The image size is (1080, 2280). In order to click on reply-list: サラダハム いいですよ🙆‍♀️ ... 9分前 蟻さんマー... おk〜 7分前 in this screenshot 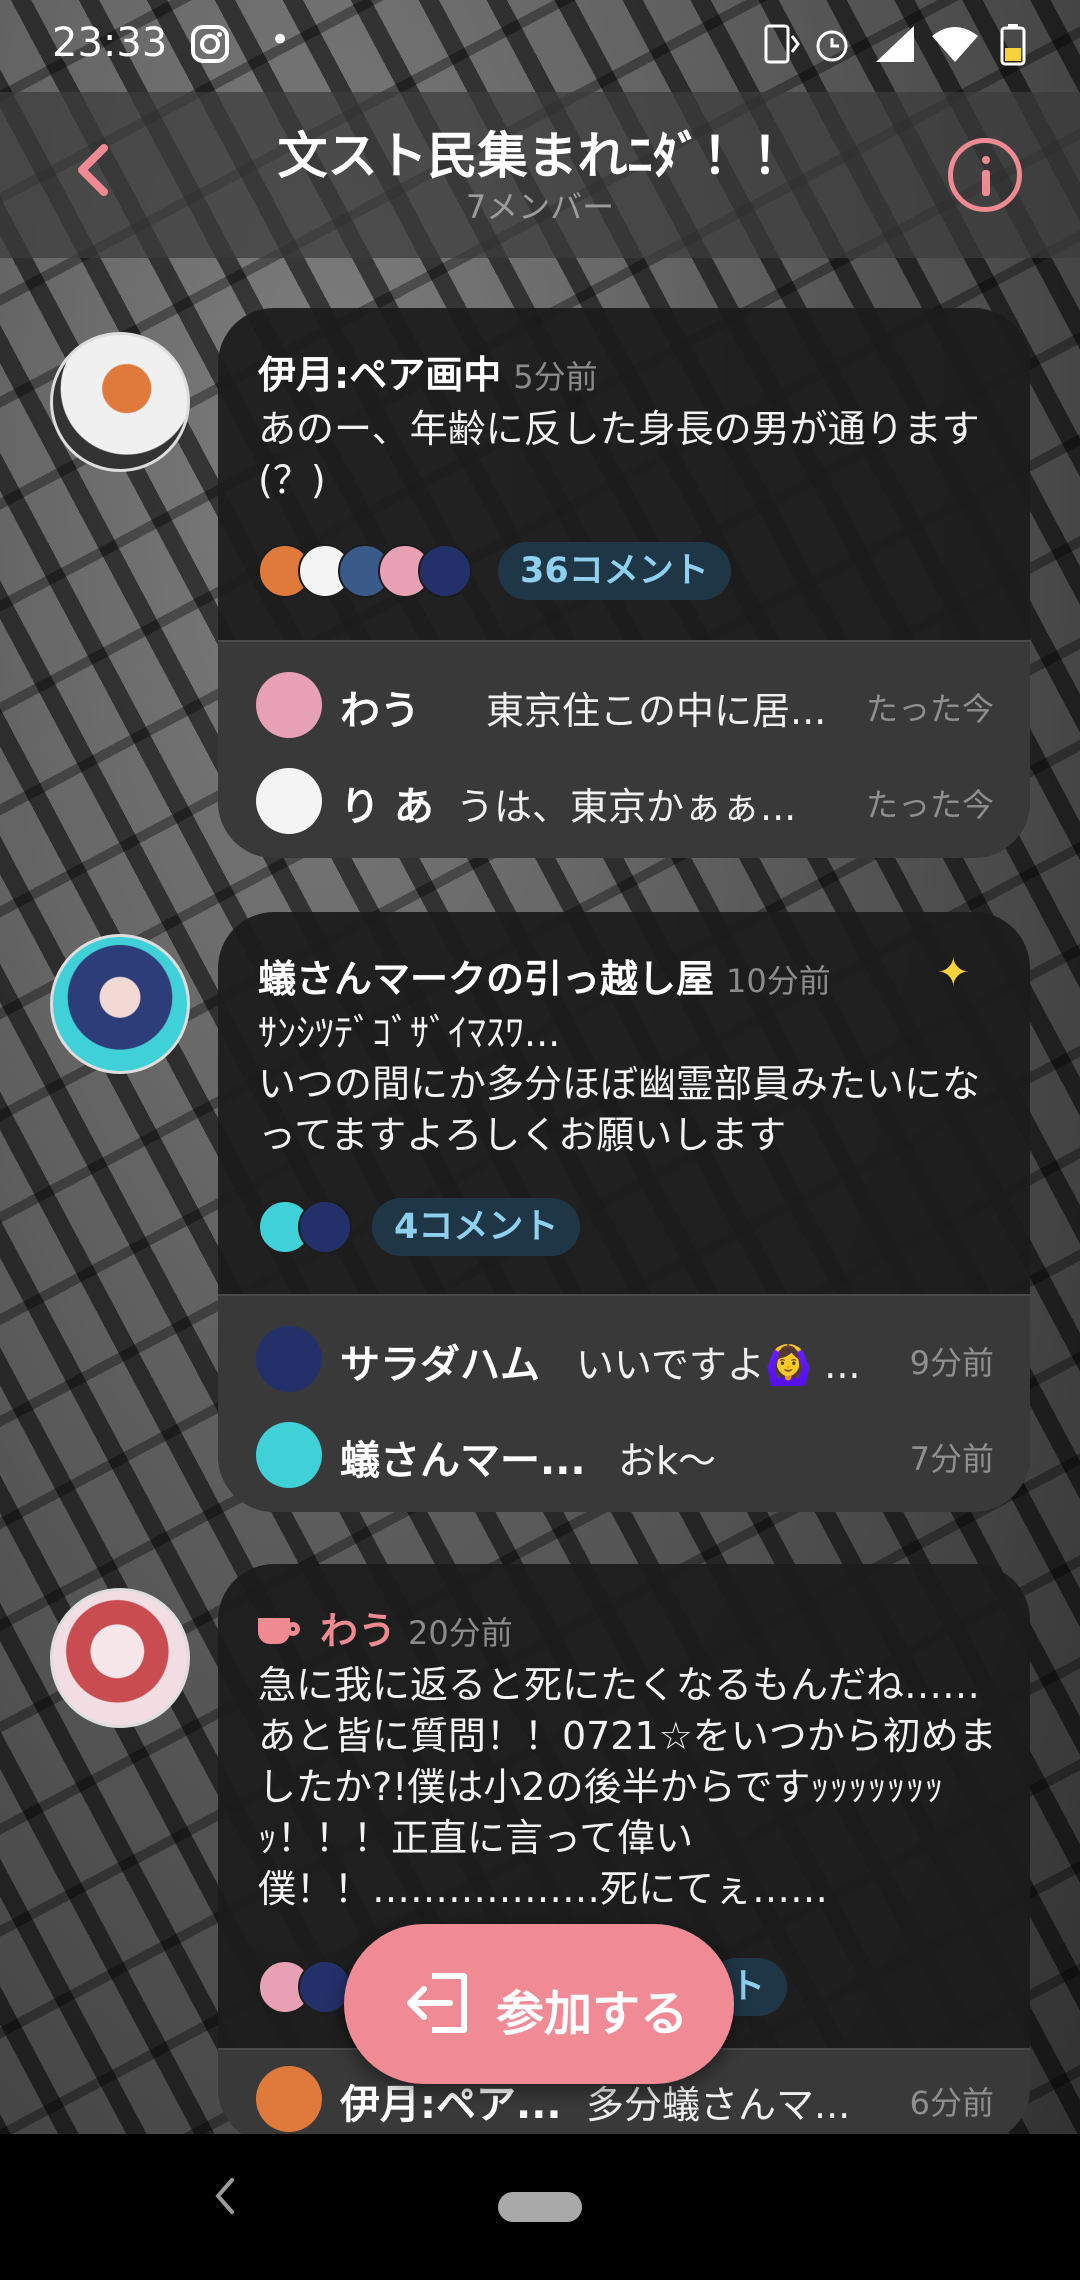, I will do `click(624, 1403)`.